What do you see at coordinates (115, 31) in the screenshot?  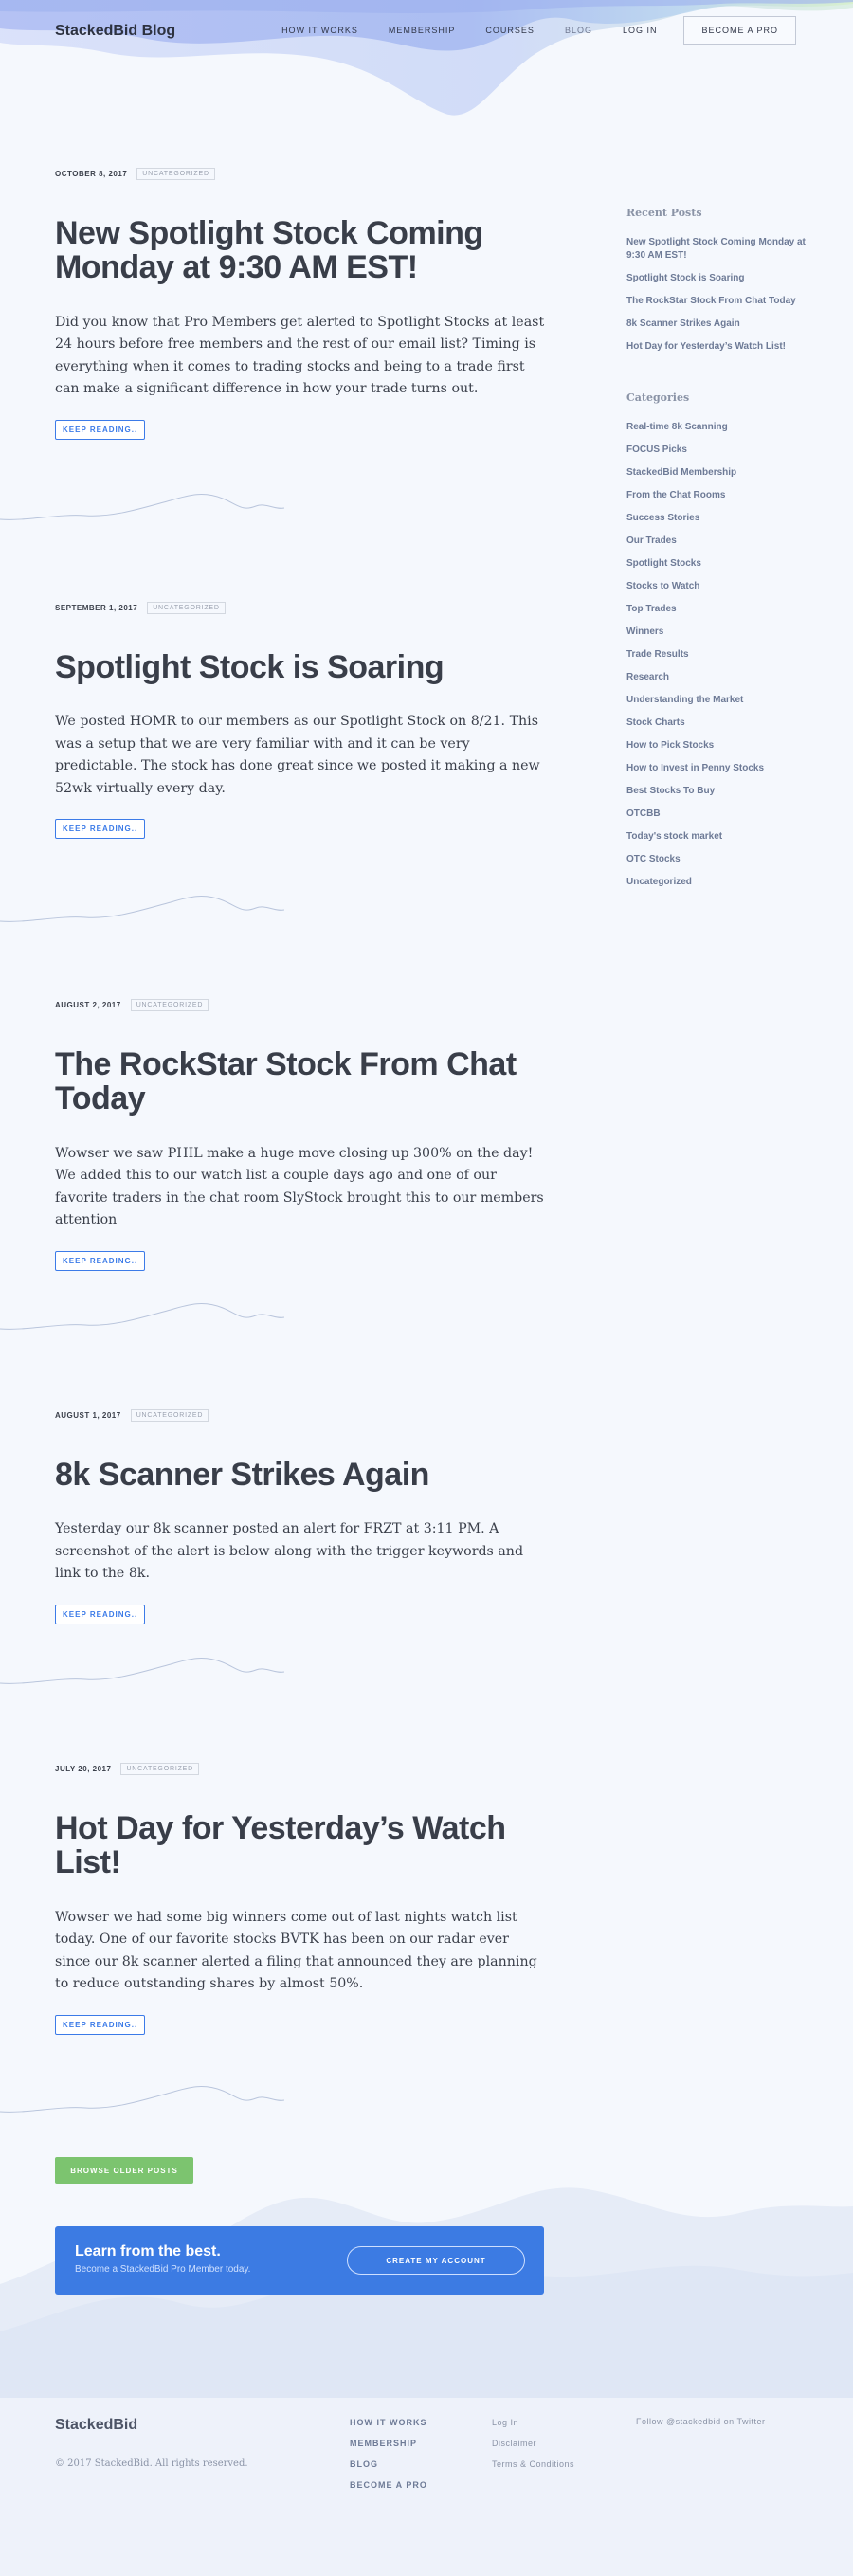 I see `site-logo: StackedBid Blog` at bounding box center [115, 31].